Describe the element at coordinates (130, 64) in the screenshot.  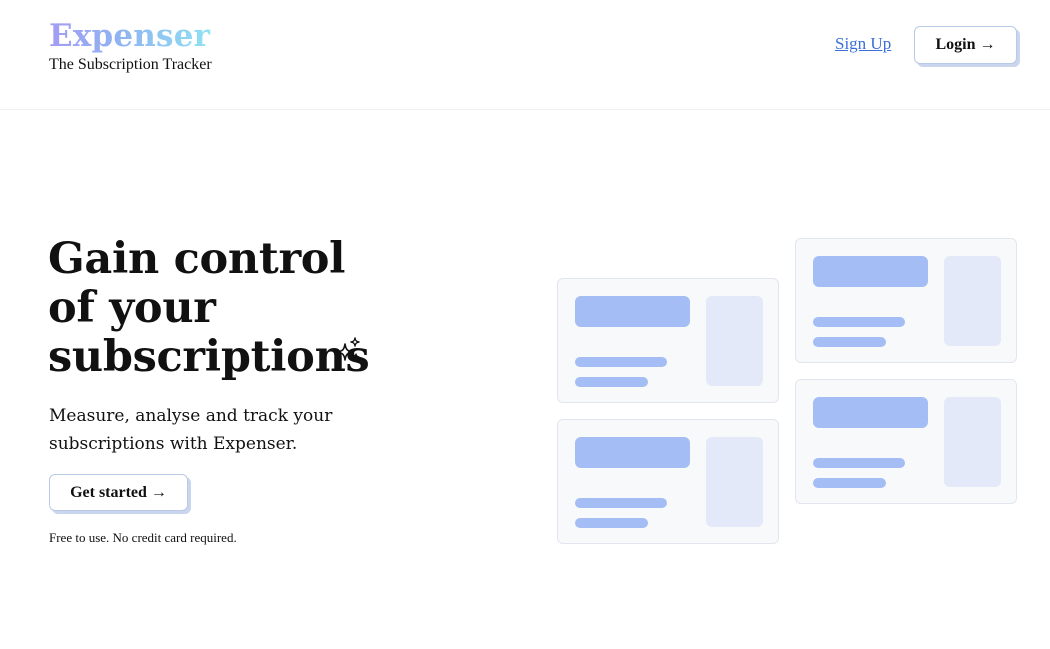
I see `brand-tagline: The Subscription Tracker` at that location.